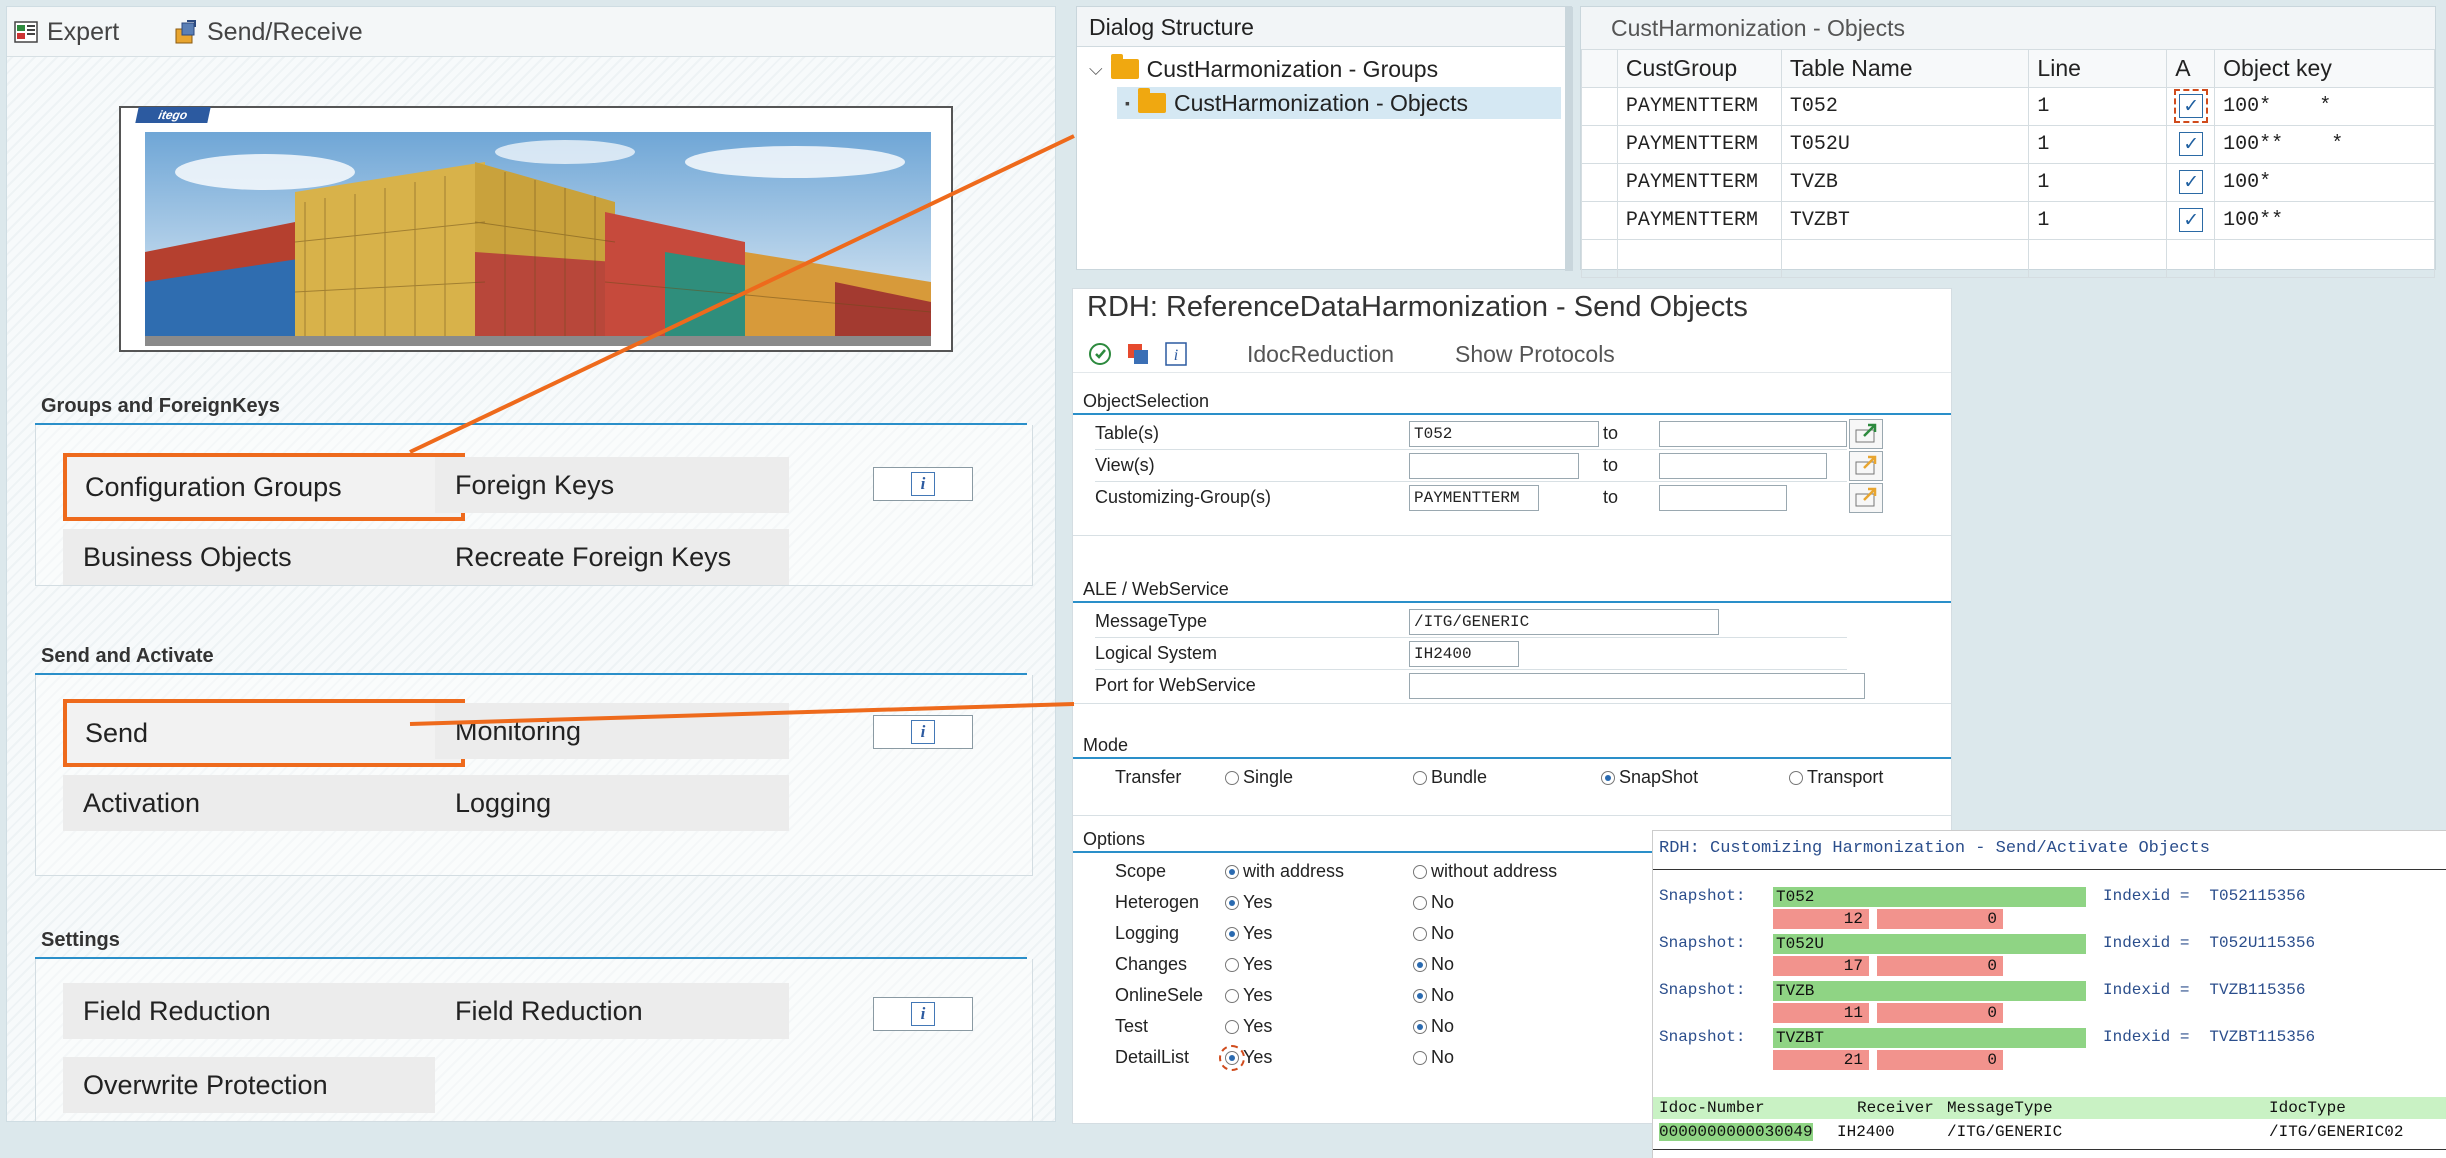 This screenshot has height=1158, width=2446. Describe the element at coordinates (1433, 964) in the screenshot. I see `option-changes-b: No` at that location.